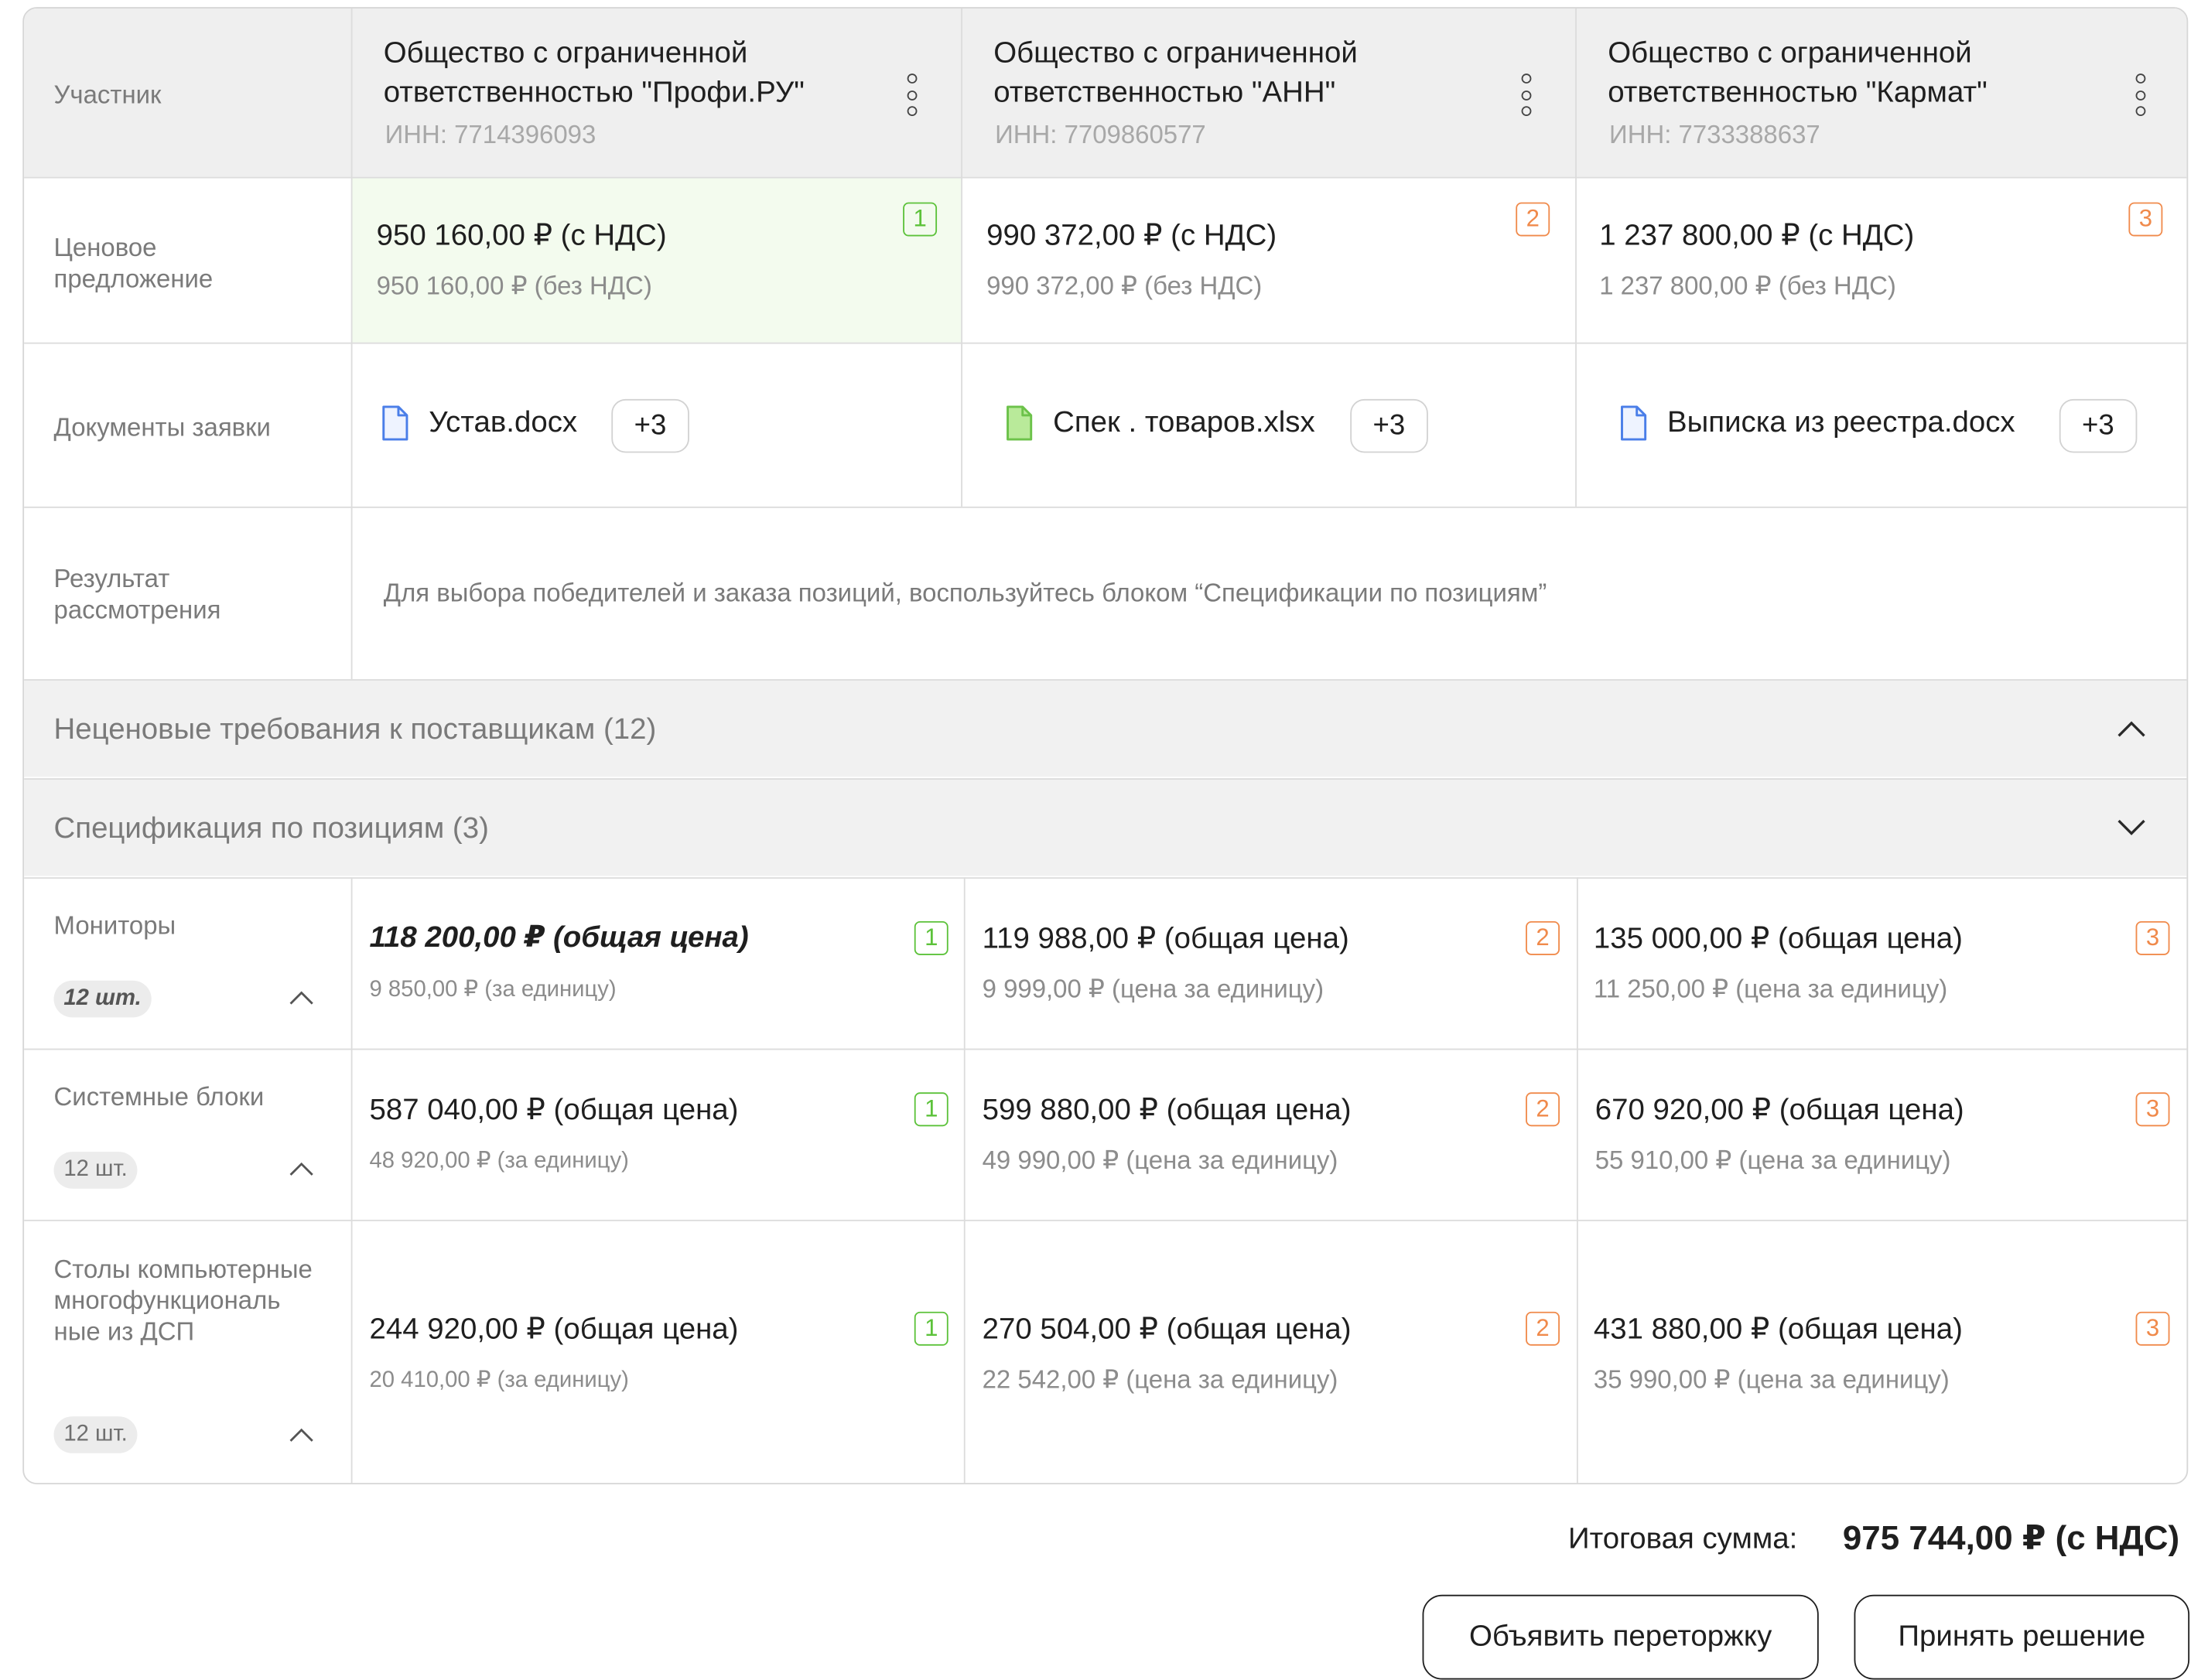  Describe the element at coordinates (2011, 1539) in the screenshot. I see `total-value: 975 744,00 ₽ (с НДС)` at that location.